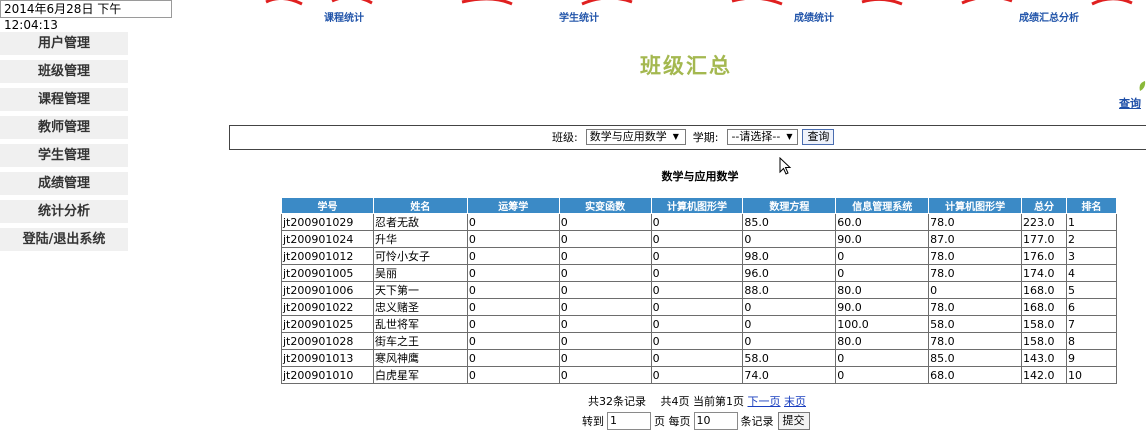  I want to click on page-title: 班级汇总, so click(686, 65).